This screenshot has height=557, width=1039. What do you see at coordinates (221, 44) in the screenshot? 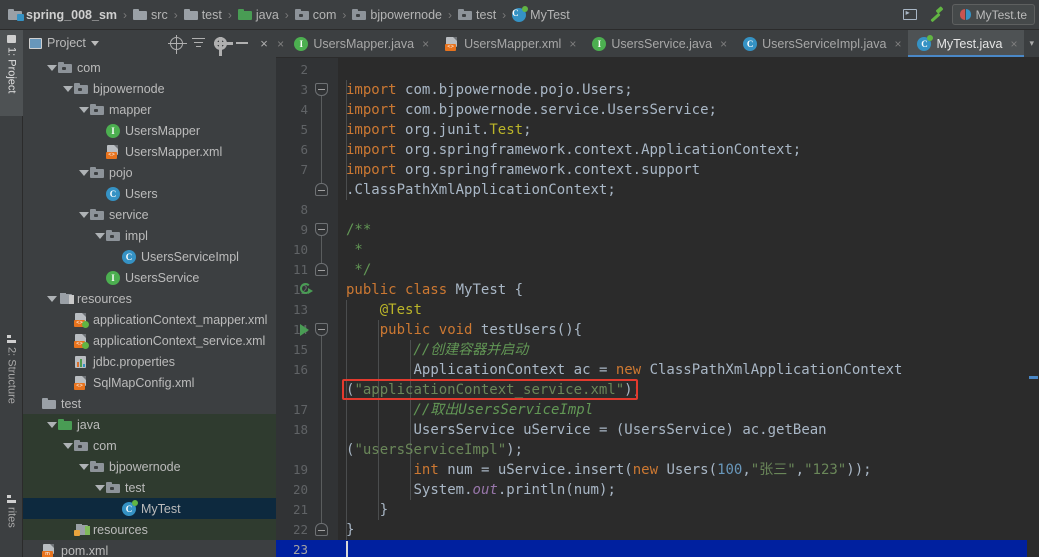
I see `settings-gear-icon` at bounding box center [221, 44].